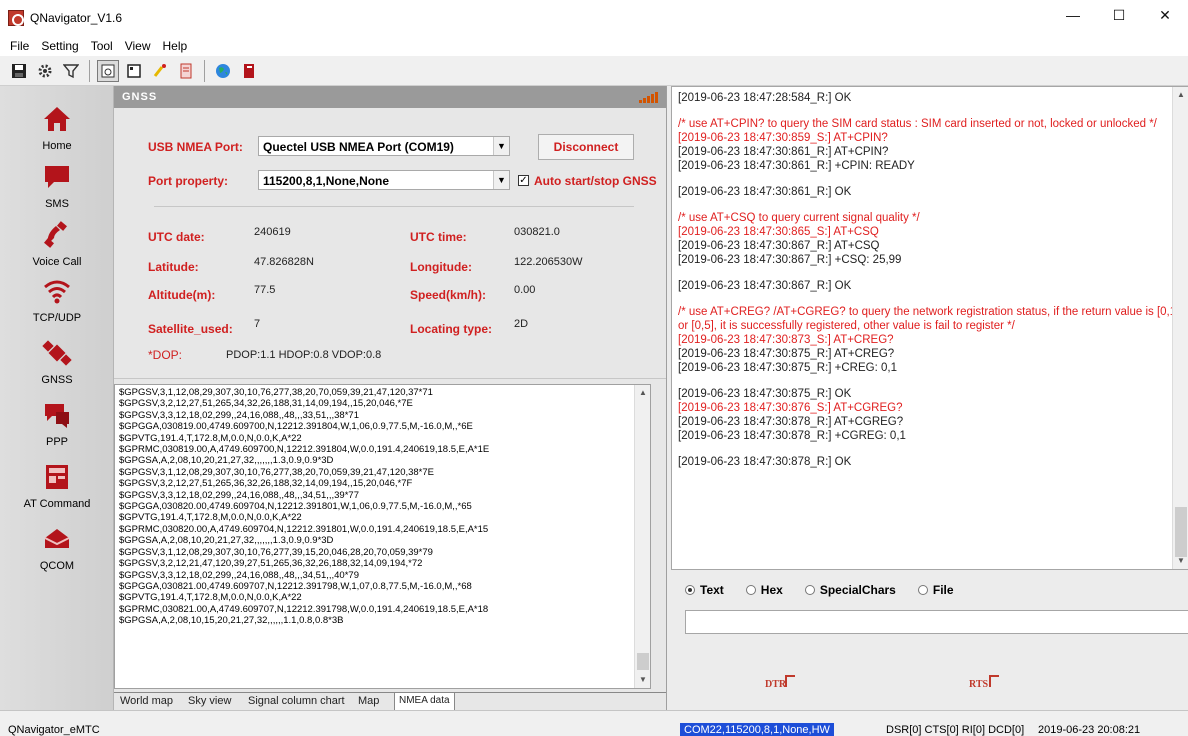 Image resolution: width=1188 pixels, height=736 pixels. What do you see at coordinates (57, 119) in the screenshot?
I see `home-icon` at bounding box center [57, 119].